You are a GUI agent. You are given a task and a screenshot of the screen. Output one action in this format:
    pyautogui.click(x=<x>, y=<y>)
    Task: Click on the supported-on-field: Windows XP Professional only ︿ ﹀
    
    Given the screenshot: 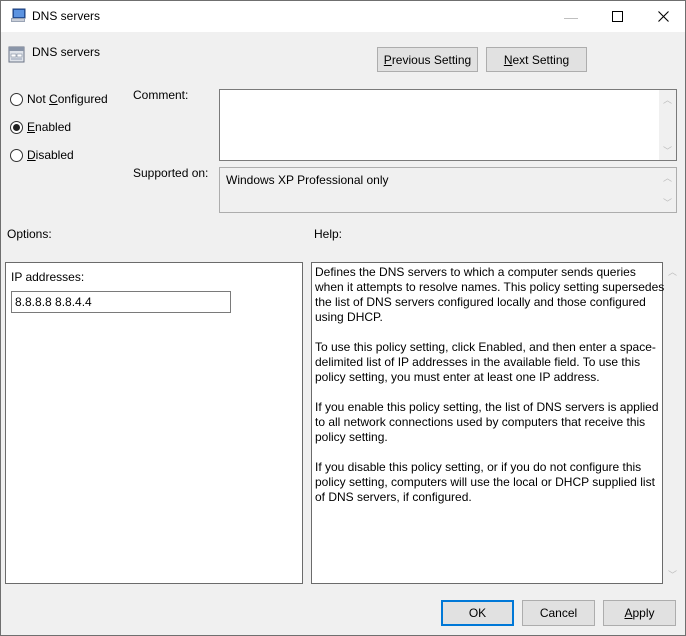 What is the action you would take?
    pyautogui.click(x=448, y=190)
    